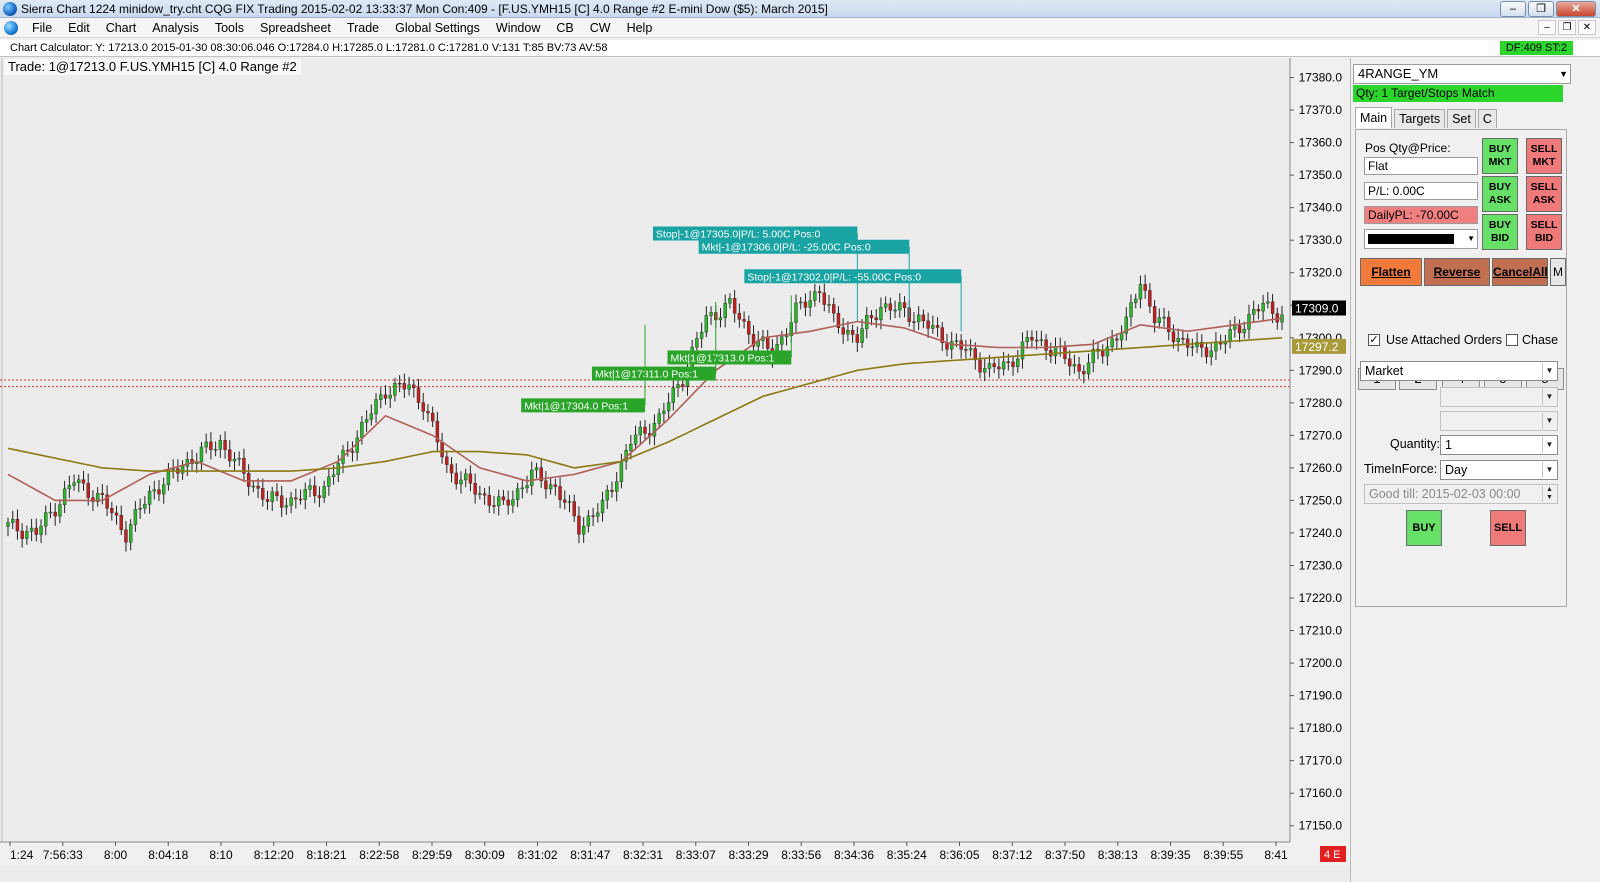 This screenshot has height=882, width=1600. Describe the element at coordinates (1421, 239) in the screenshot. I see `color-select: ▼` at that location.